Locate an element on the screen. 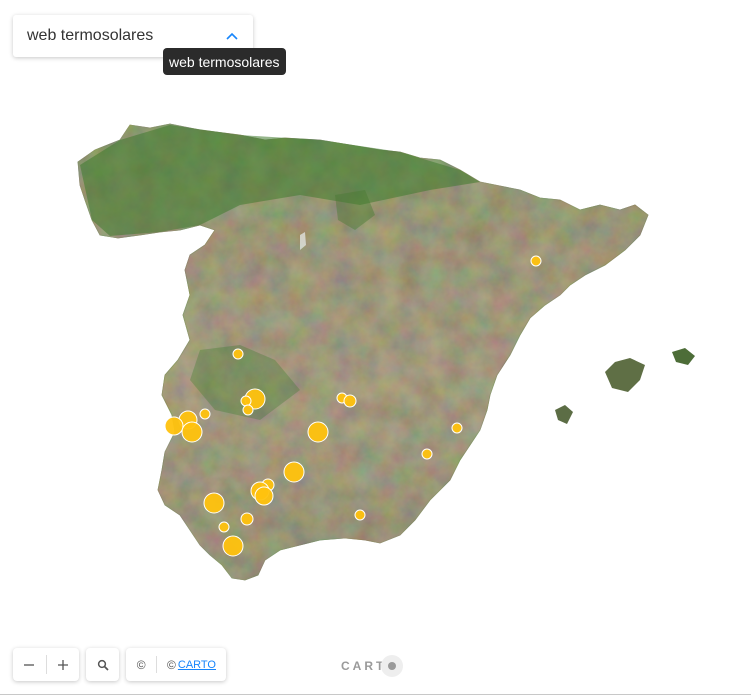 The width and height of the screenshot is (751, 698). carto-logo-dot is located at coordinates (392, 666).